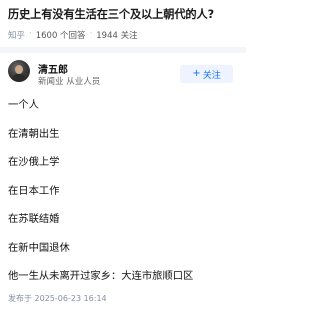 The height and width of the screenshot is (309, 320). I want to click on plus-icon: +, so click(196, 73).